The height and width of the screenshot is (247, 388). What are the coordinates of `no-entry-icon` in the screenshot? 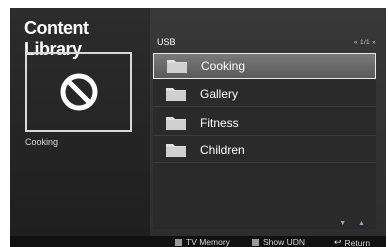 It's located at (78, 92).